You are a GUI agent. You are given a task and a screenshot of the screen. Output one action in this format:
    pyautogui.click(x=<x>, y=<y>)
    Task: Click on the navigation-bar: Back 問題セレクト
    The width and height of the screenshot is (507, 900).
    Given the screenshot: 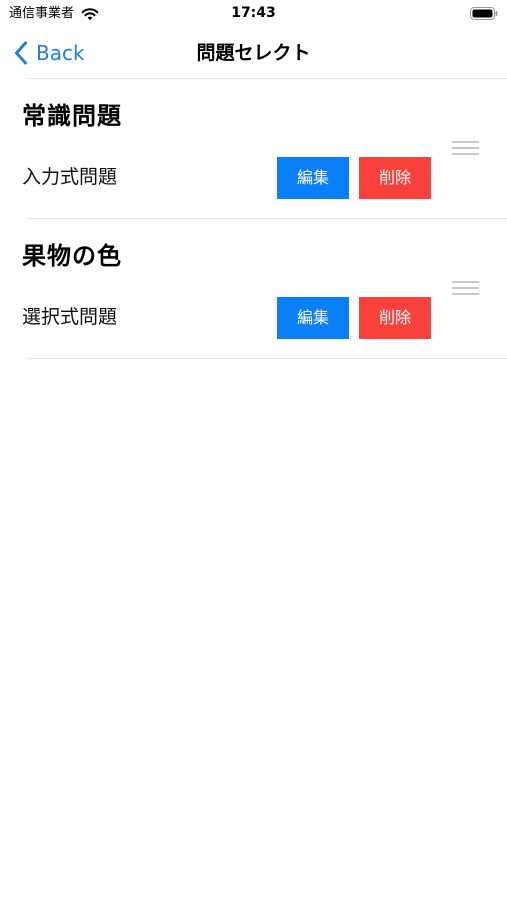 What is the action you would take?
    pyautogui.click(x=253, y=53)
    